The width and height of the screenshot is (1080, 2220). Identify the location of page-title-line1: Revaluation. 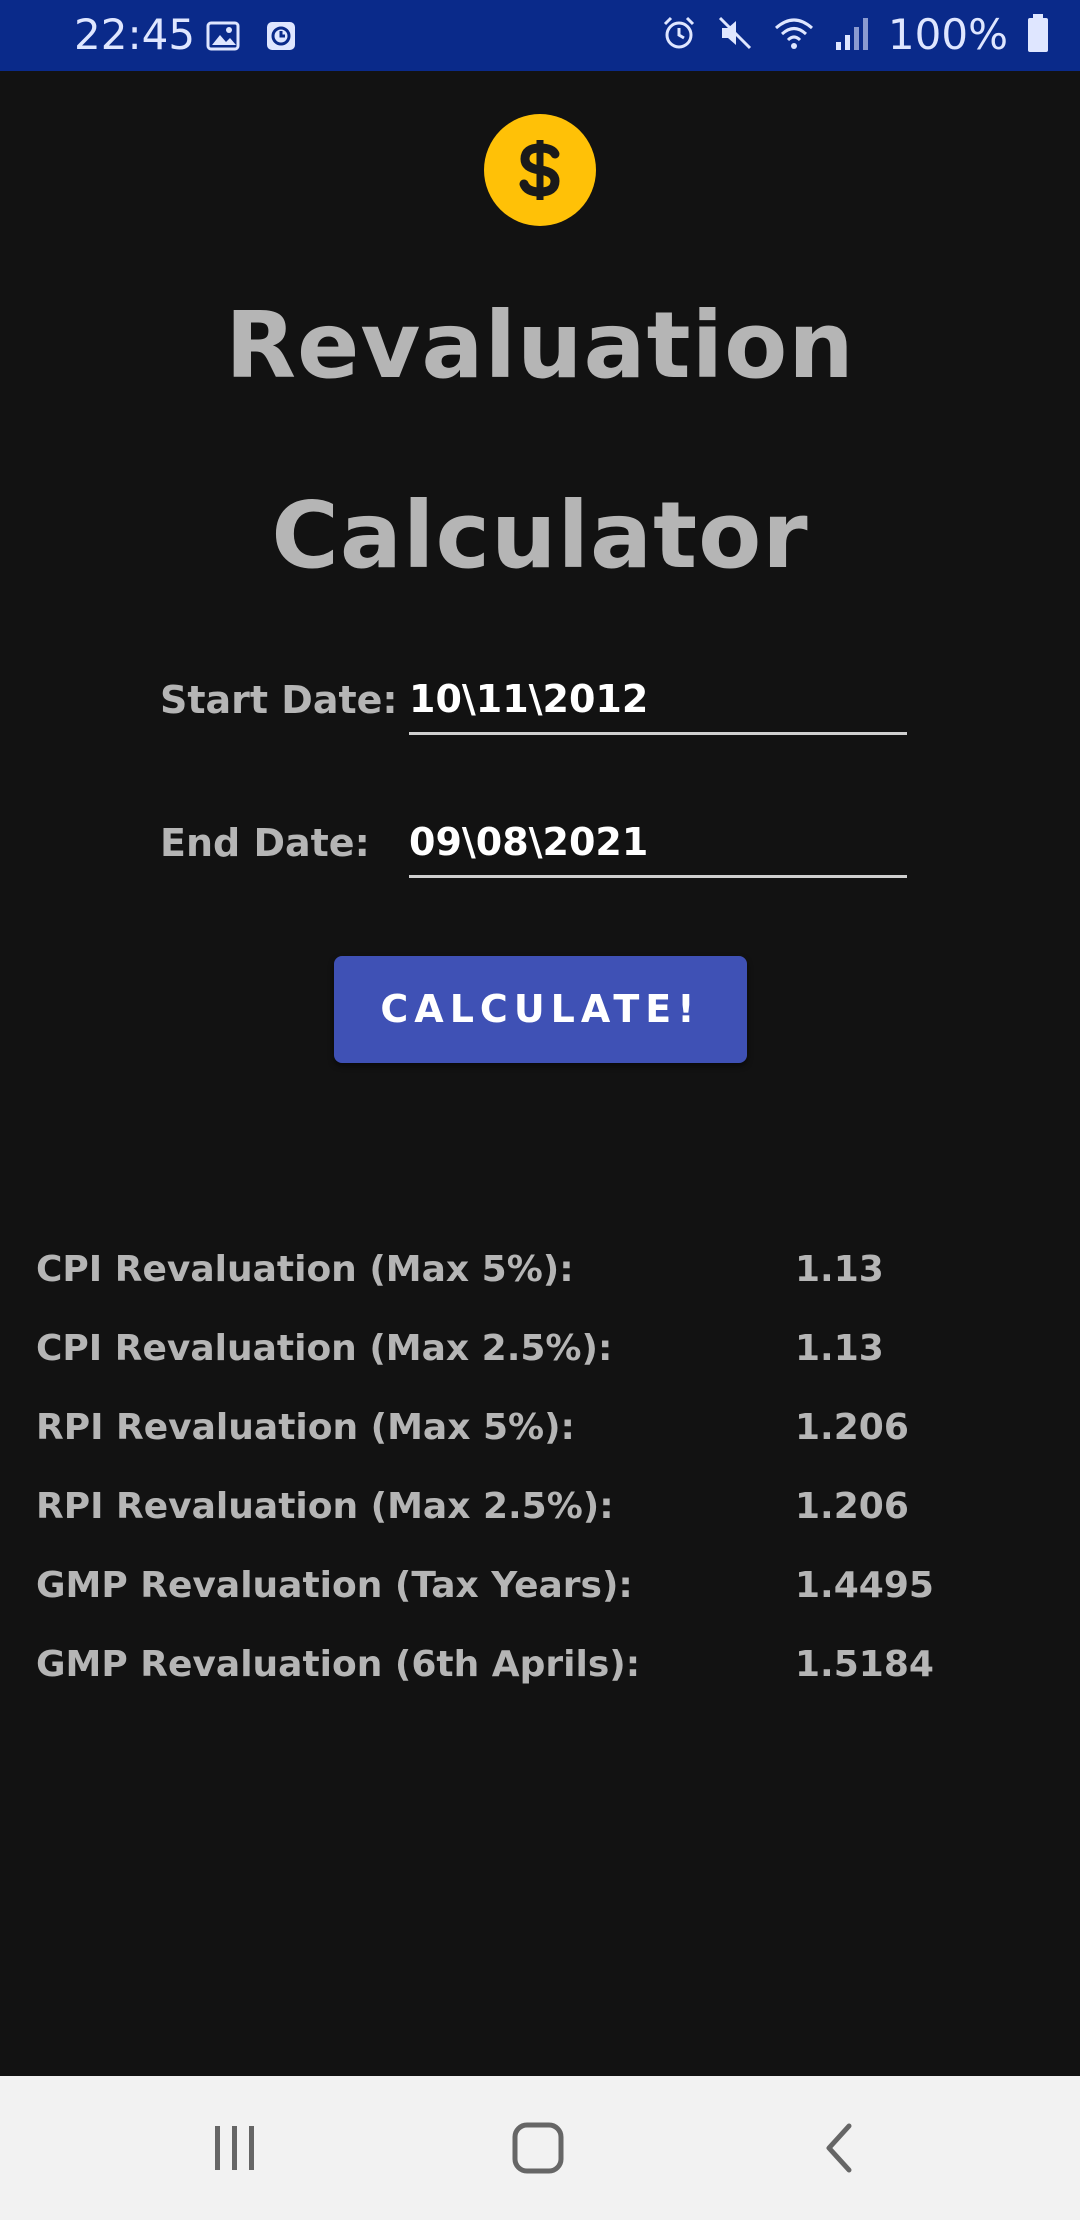
(540, 345).